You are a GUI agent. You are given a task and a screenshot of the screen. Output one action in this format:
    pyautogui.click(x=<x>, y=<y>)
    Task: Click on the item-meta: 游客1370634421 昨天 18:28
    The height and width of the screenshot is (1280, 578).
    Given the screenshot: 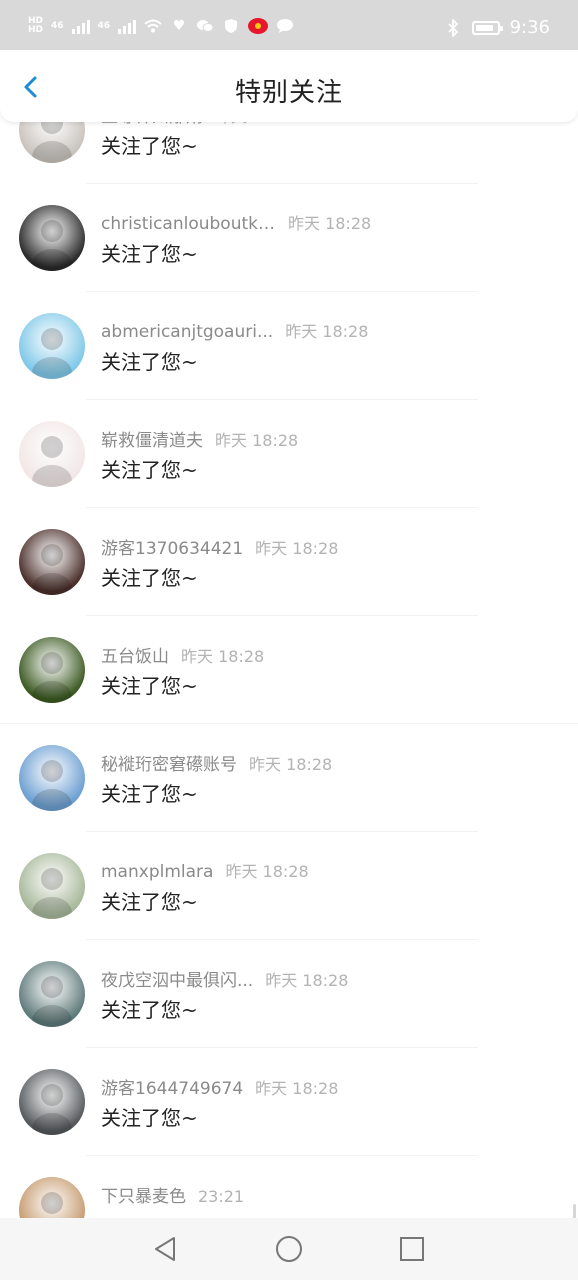 What is the action you would take?
    pyautogui.click(x=219, y=546)
    